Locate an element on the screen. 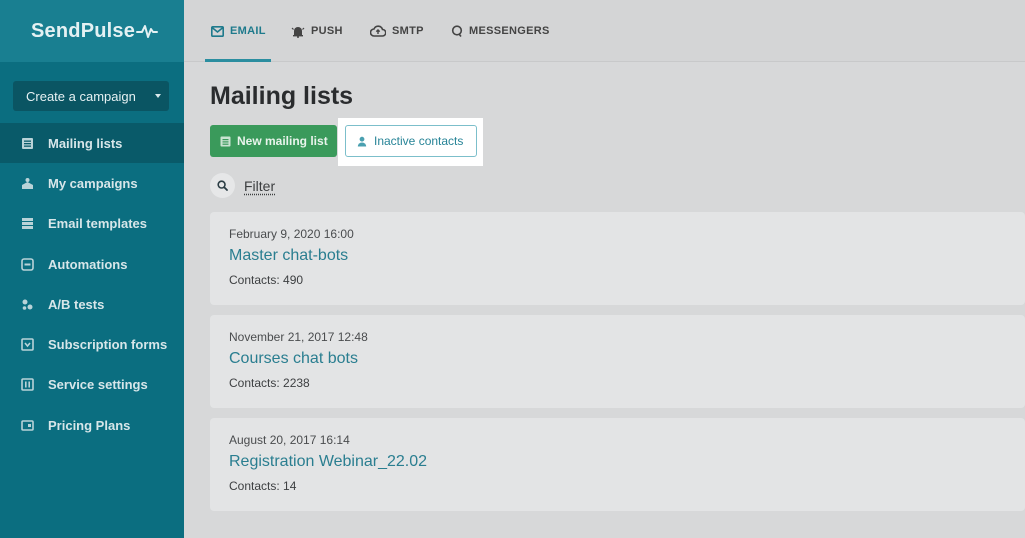 This screenshot has height=538, width=1025. list-date: February 9, 2020 16:00 is located at coordinates (291, 234).